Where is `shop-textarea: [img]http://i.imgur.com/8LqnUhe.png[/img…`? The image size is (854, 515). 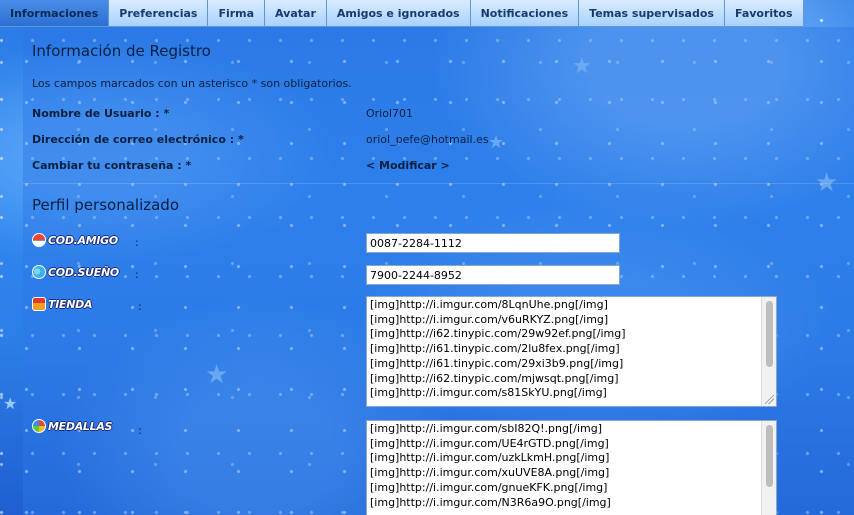 shop-textarea: [img]http://i.imgur.com/8LqnUhe.png[/img… is located at coordinates (571, 351).